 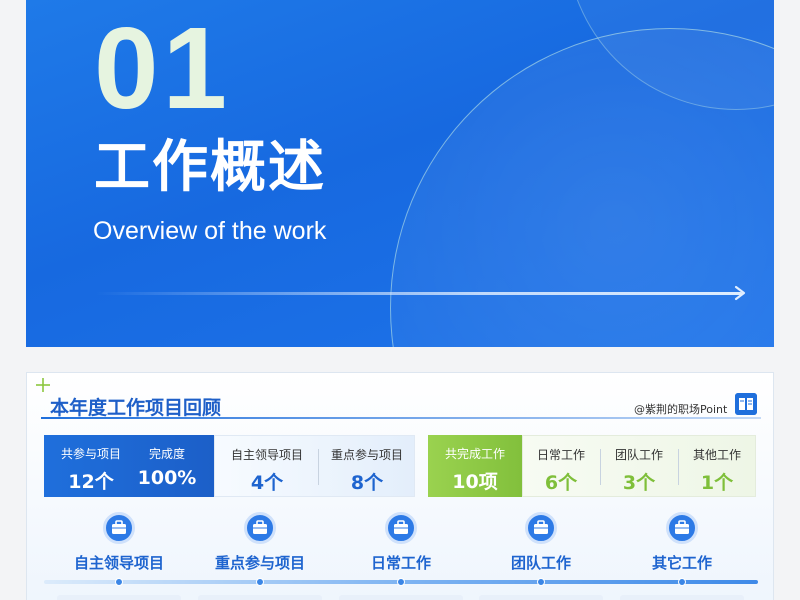 I want to click on completed-stat-box: 共完成工作 10项, so click(x=475, y=466).